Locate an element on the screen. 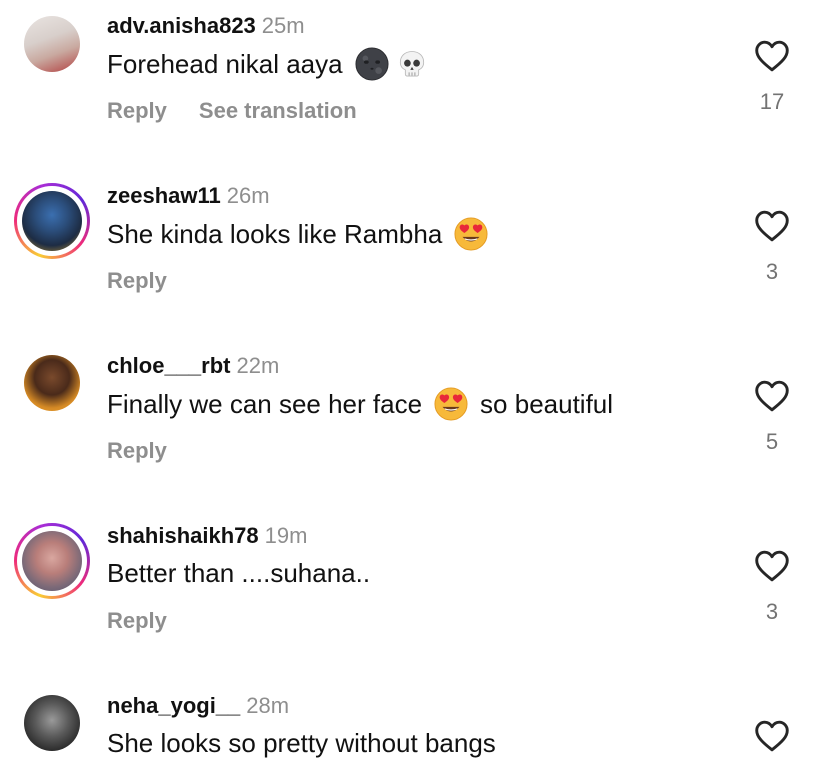  username: zeeshaw11 is located at coordinates (164, 195).